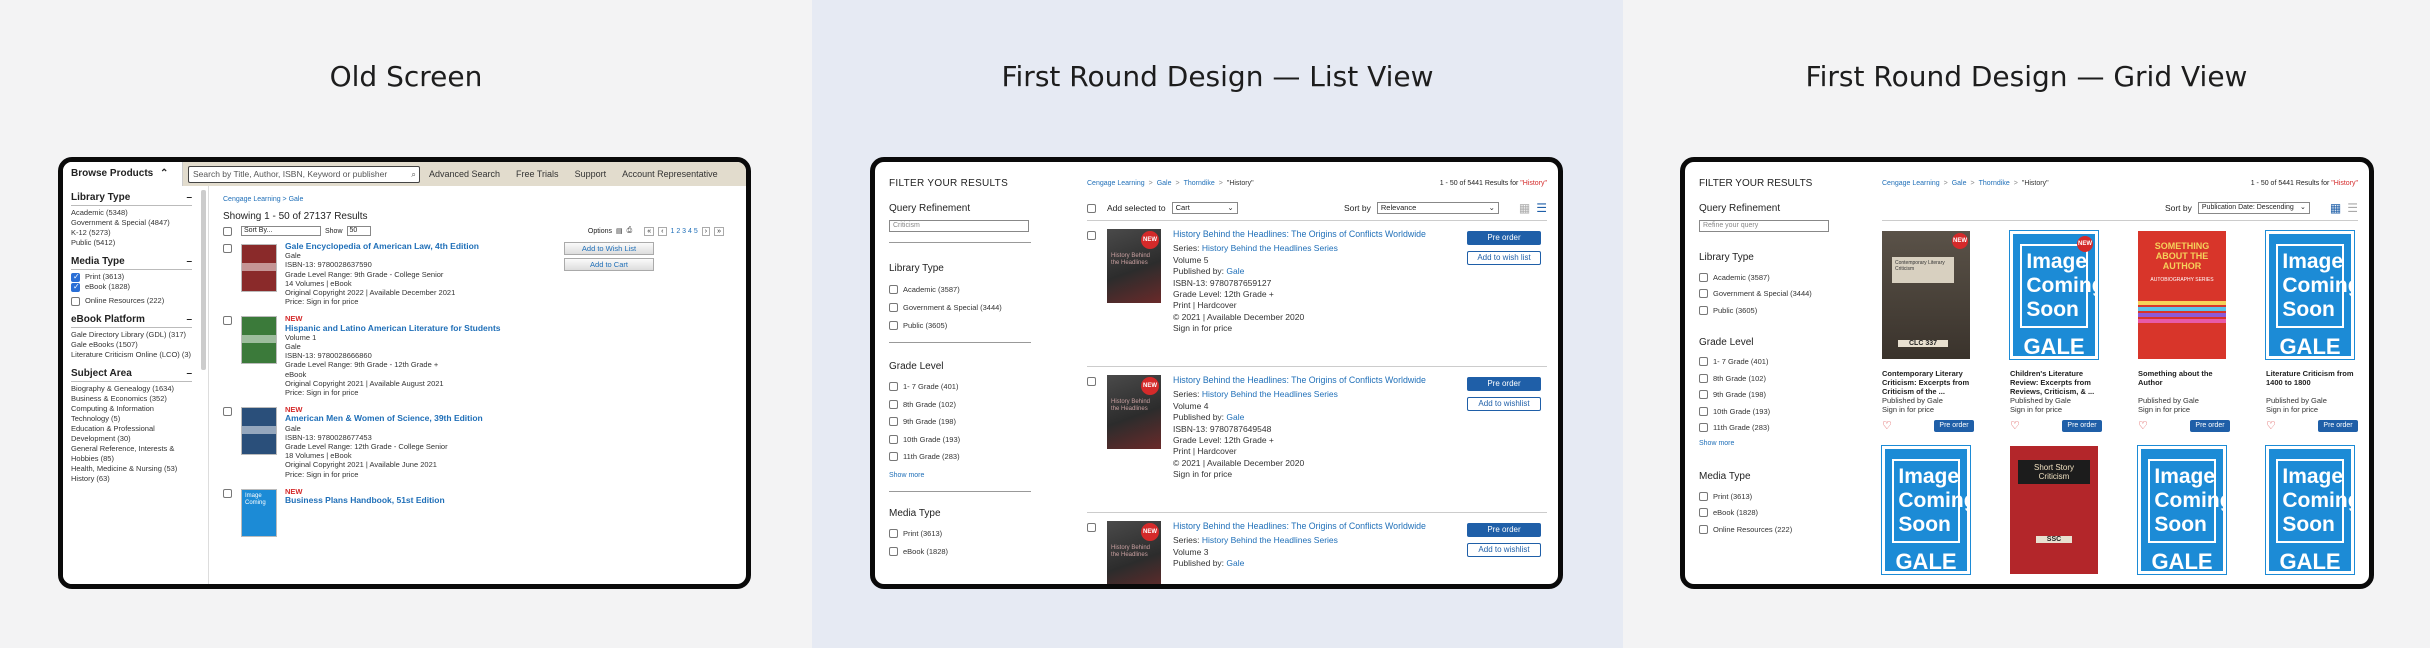 The width and height of the screenshot is (2430, 648). Describe the element at coordinates (960, 440) in the screenshot. I see `filter-option: 10th Grade (193)` at that location.